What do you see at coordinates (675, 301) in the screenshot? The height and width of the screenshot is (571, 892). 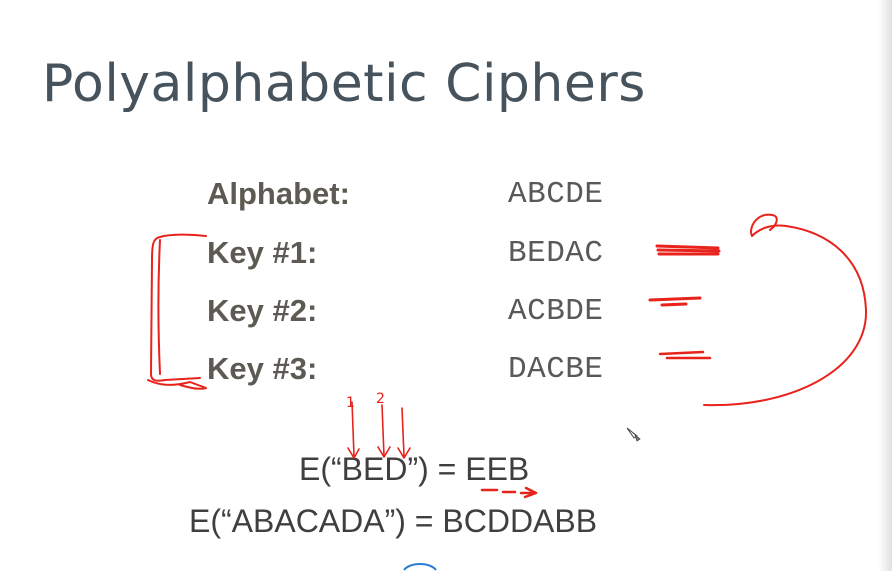 I see `ink-key2-strikes` at bounding box center [675, 301].